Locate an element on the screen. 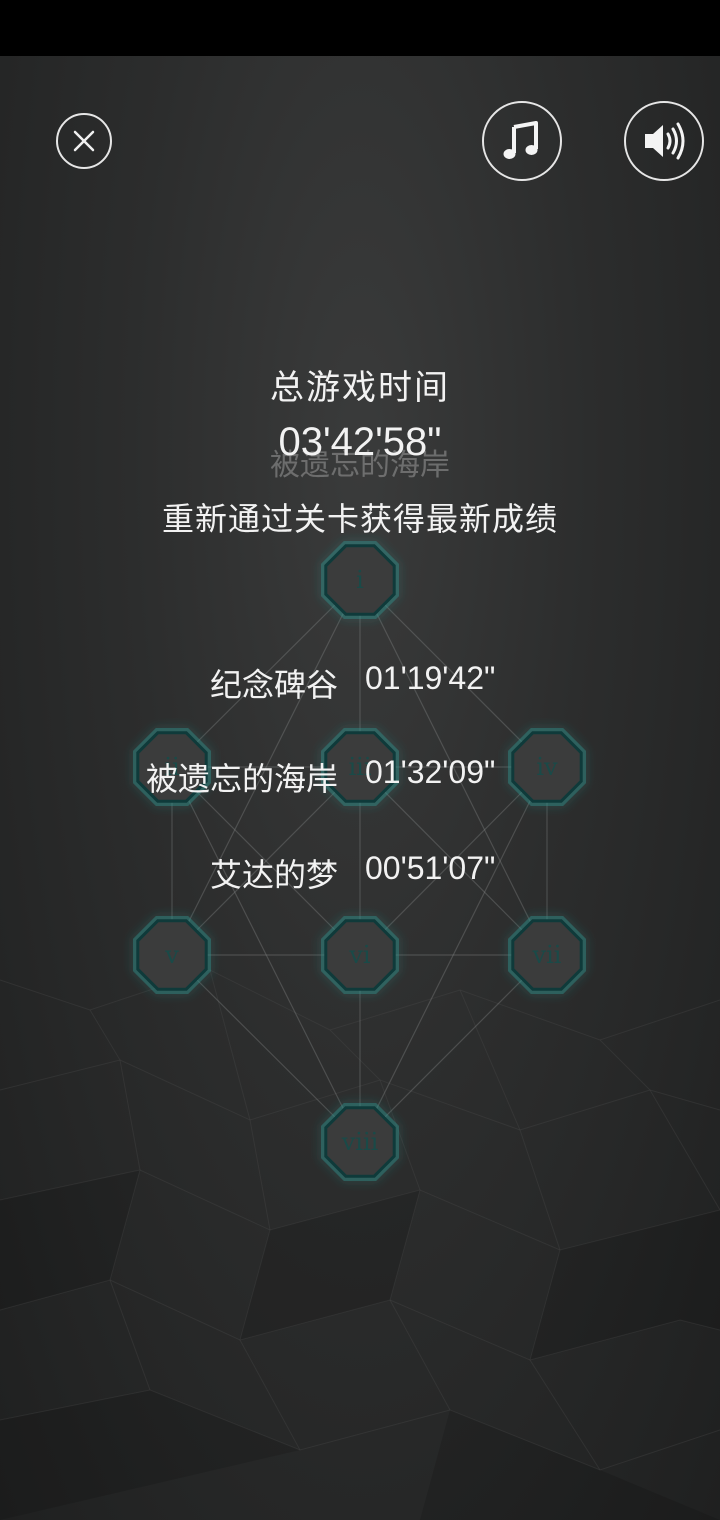  record-row: 被遗忘的海岸 01'32'09" is located at coordinates (360, 776).